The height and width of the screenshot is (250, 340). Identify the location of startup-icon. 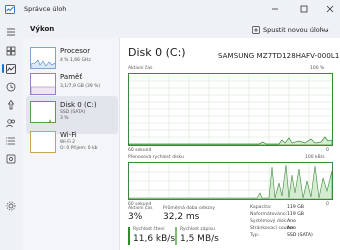
(11, 105).